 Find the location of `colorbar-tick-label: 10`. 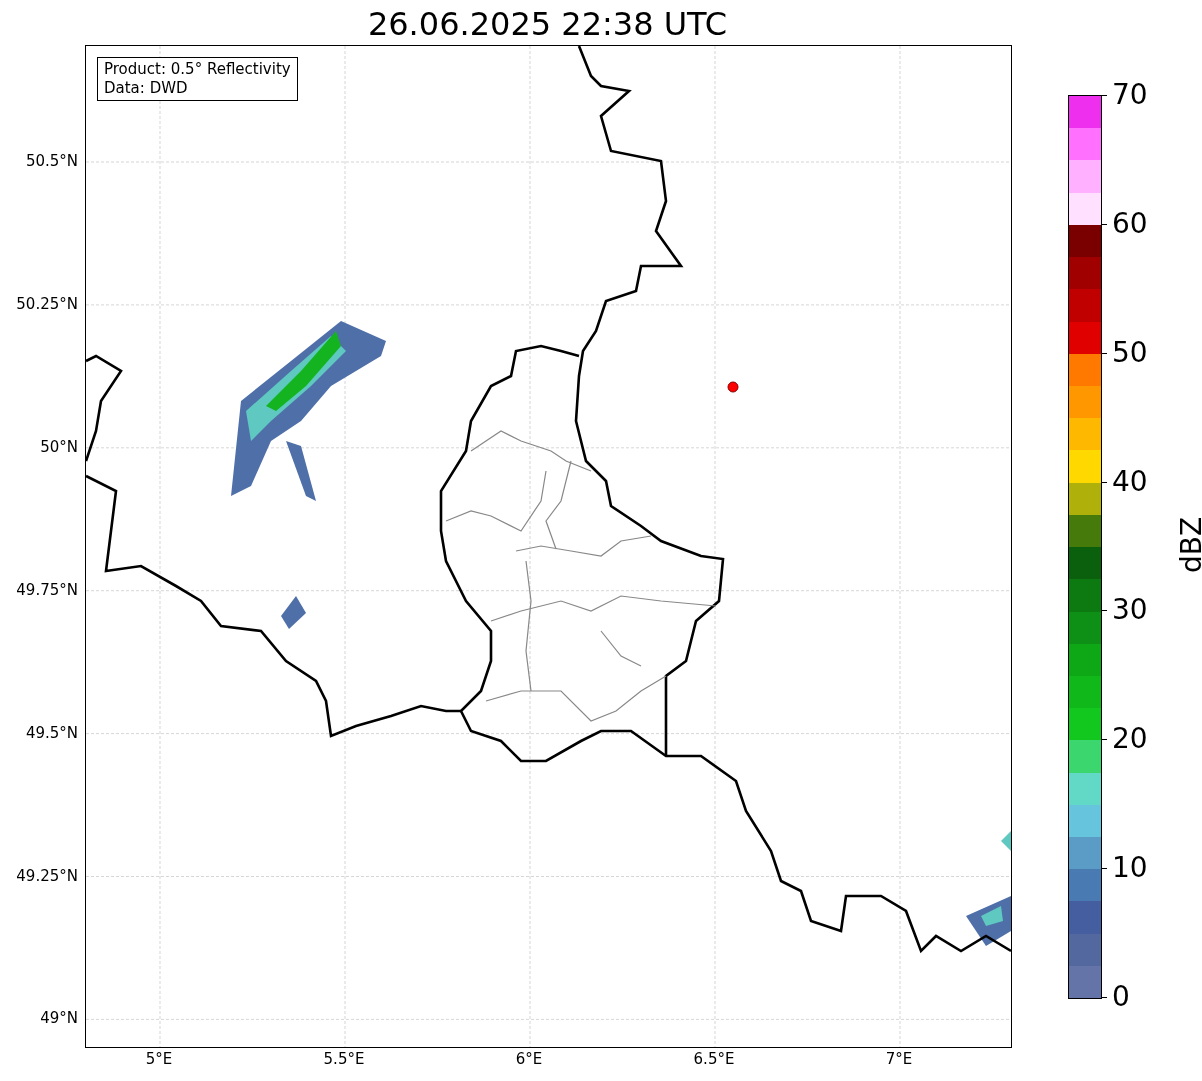

colorbar-tick-label: 10 is located at coordinates (1130, 868).